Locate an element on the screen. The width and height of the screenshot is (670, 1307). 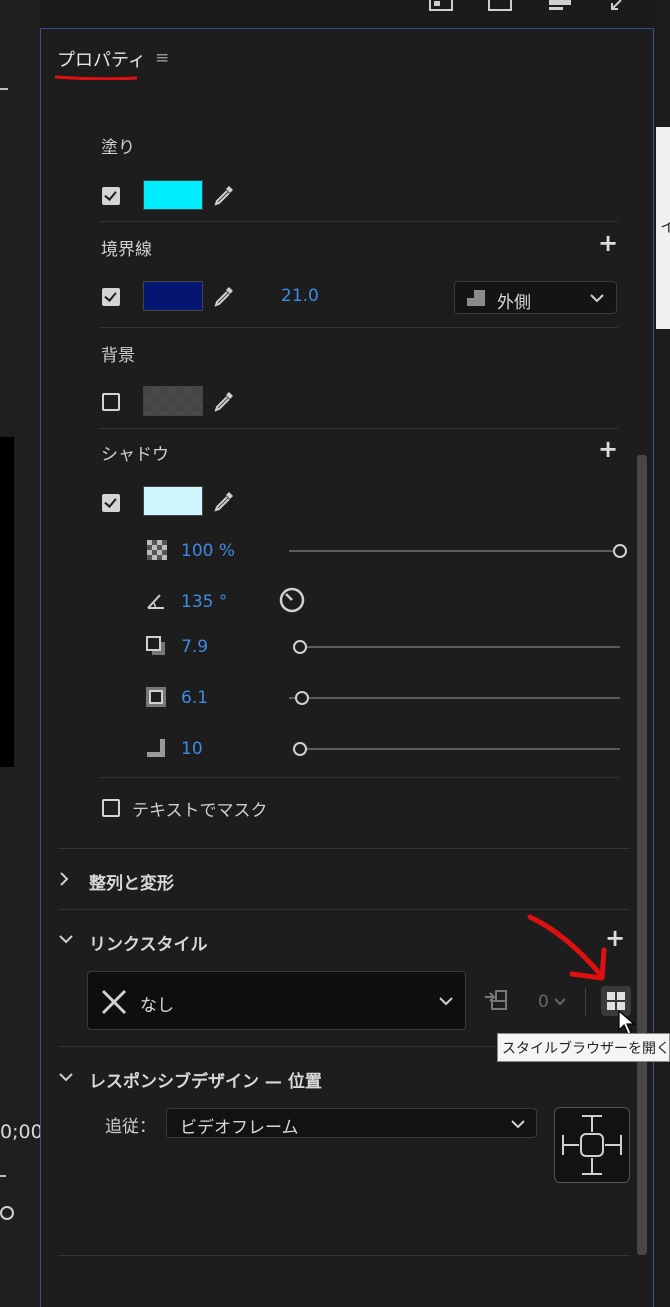
follow-value: ビデオフレーム is located at coordinates (239, 1128).